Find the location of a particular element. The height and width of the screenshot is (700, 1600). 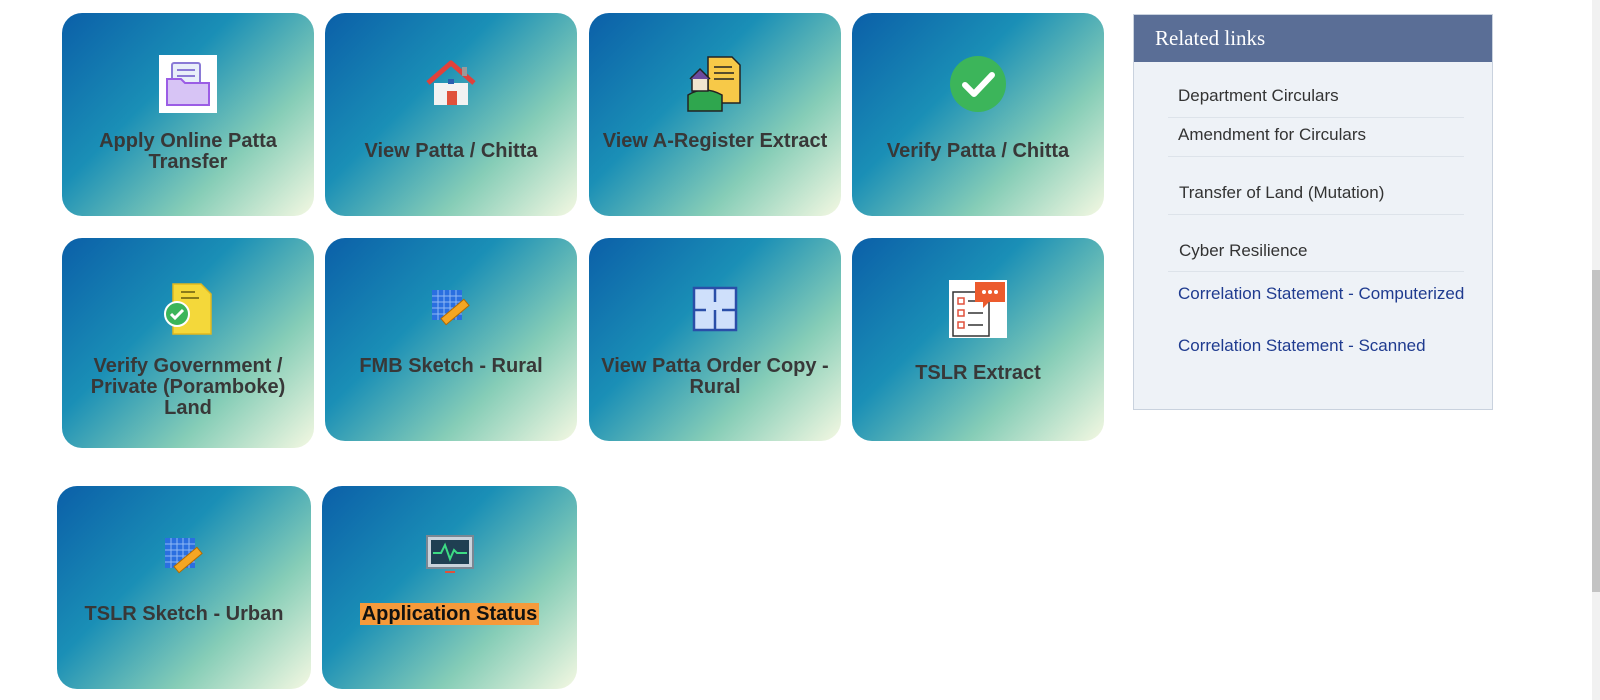

tile-tslr-extract: TSLR Extract is located at coordinates (978, 339).